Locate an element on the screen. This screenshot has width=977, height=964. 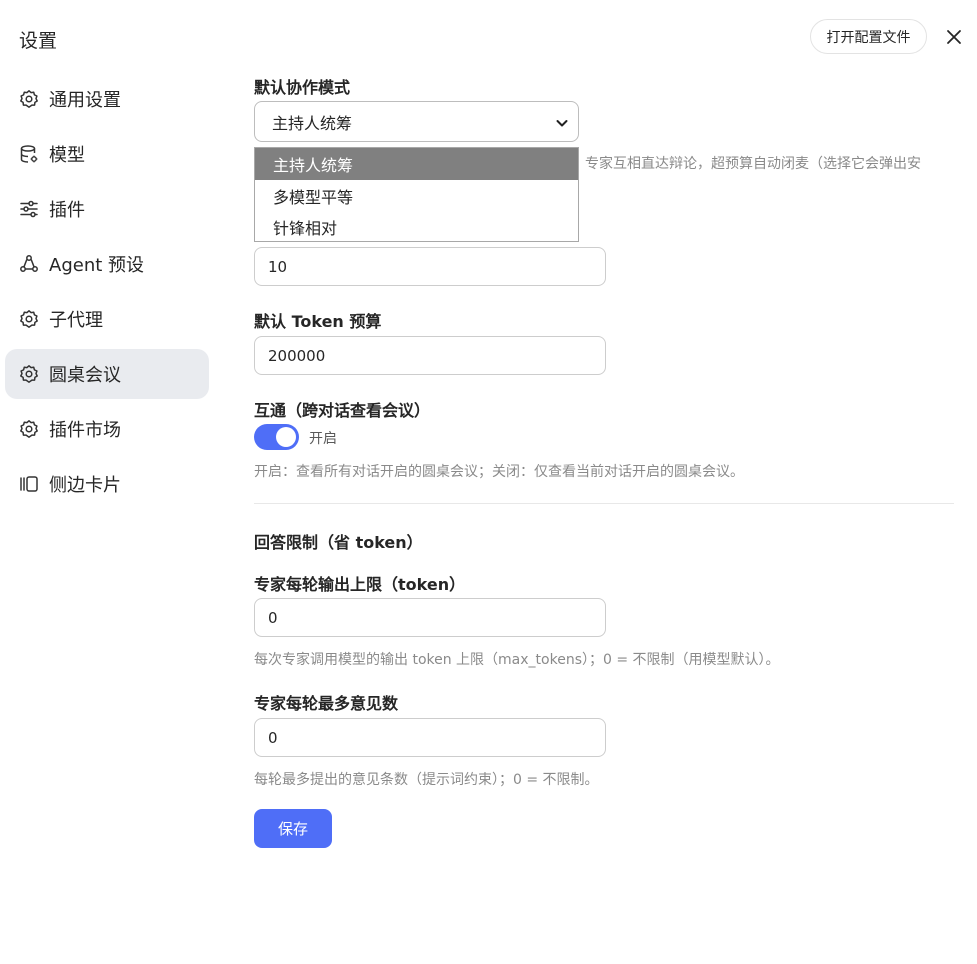
sliders-icon is located at coordinates (29, 209).